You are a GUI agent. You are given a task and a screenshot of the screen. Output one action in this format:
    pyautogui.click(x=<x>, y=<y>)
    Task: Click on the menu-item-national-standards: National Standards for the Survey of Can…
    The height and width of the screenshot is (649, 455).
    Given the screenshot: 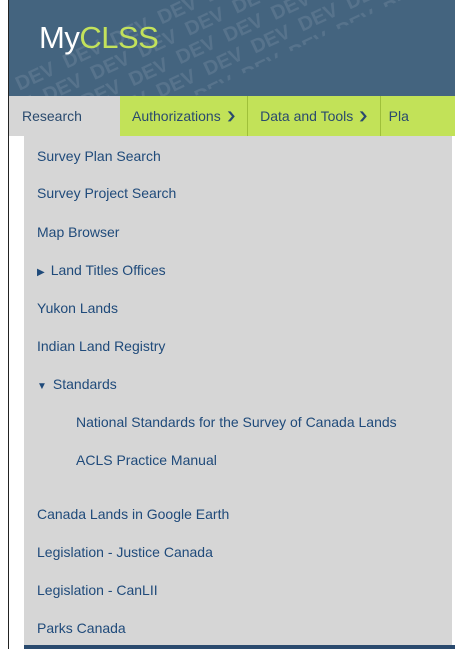 What is the action you would take?
    pyautogui.click(x=236, y=422)
    